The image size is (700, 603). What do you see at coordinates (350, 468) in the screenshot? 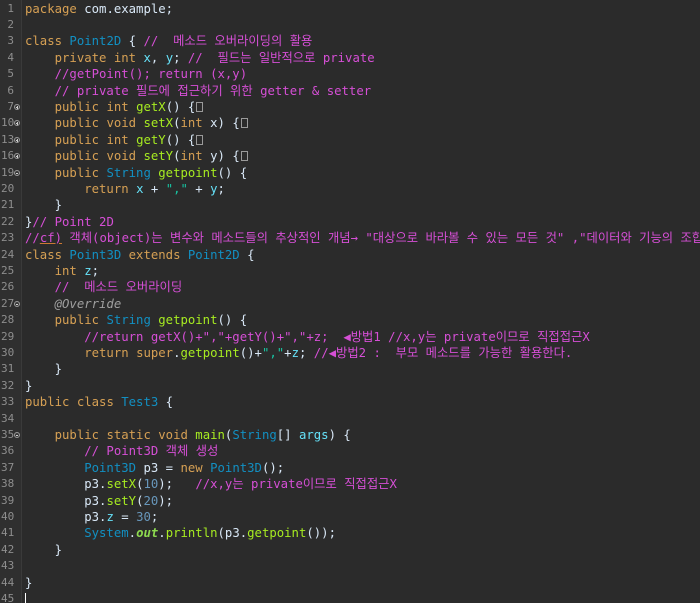
I see `code-line: 37 Point3D p3 = new Point3D();` at bounding box center [350, 468].